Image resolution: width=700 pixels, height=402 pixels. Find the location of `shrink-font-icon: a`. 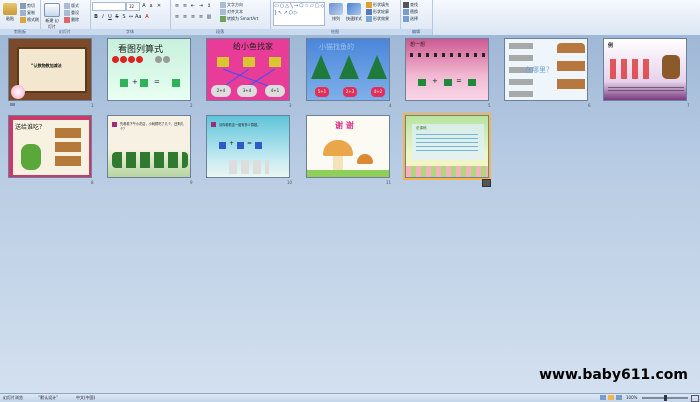

shrink-font-icon: a is located at coordinates (151, 6).